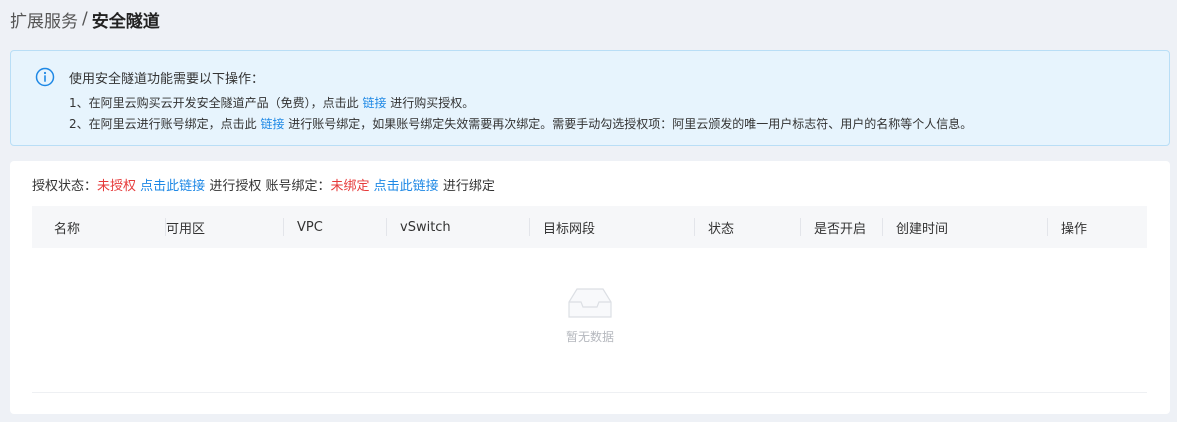 This screenshot has width=1177, height=422. What do you see at coordinates (125, 21) in the screenshot?
I see `page-title: 安全隧道` at bounding box center [125, 21].